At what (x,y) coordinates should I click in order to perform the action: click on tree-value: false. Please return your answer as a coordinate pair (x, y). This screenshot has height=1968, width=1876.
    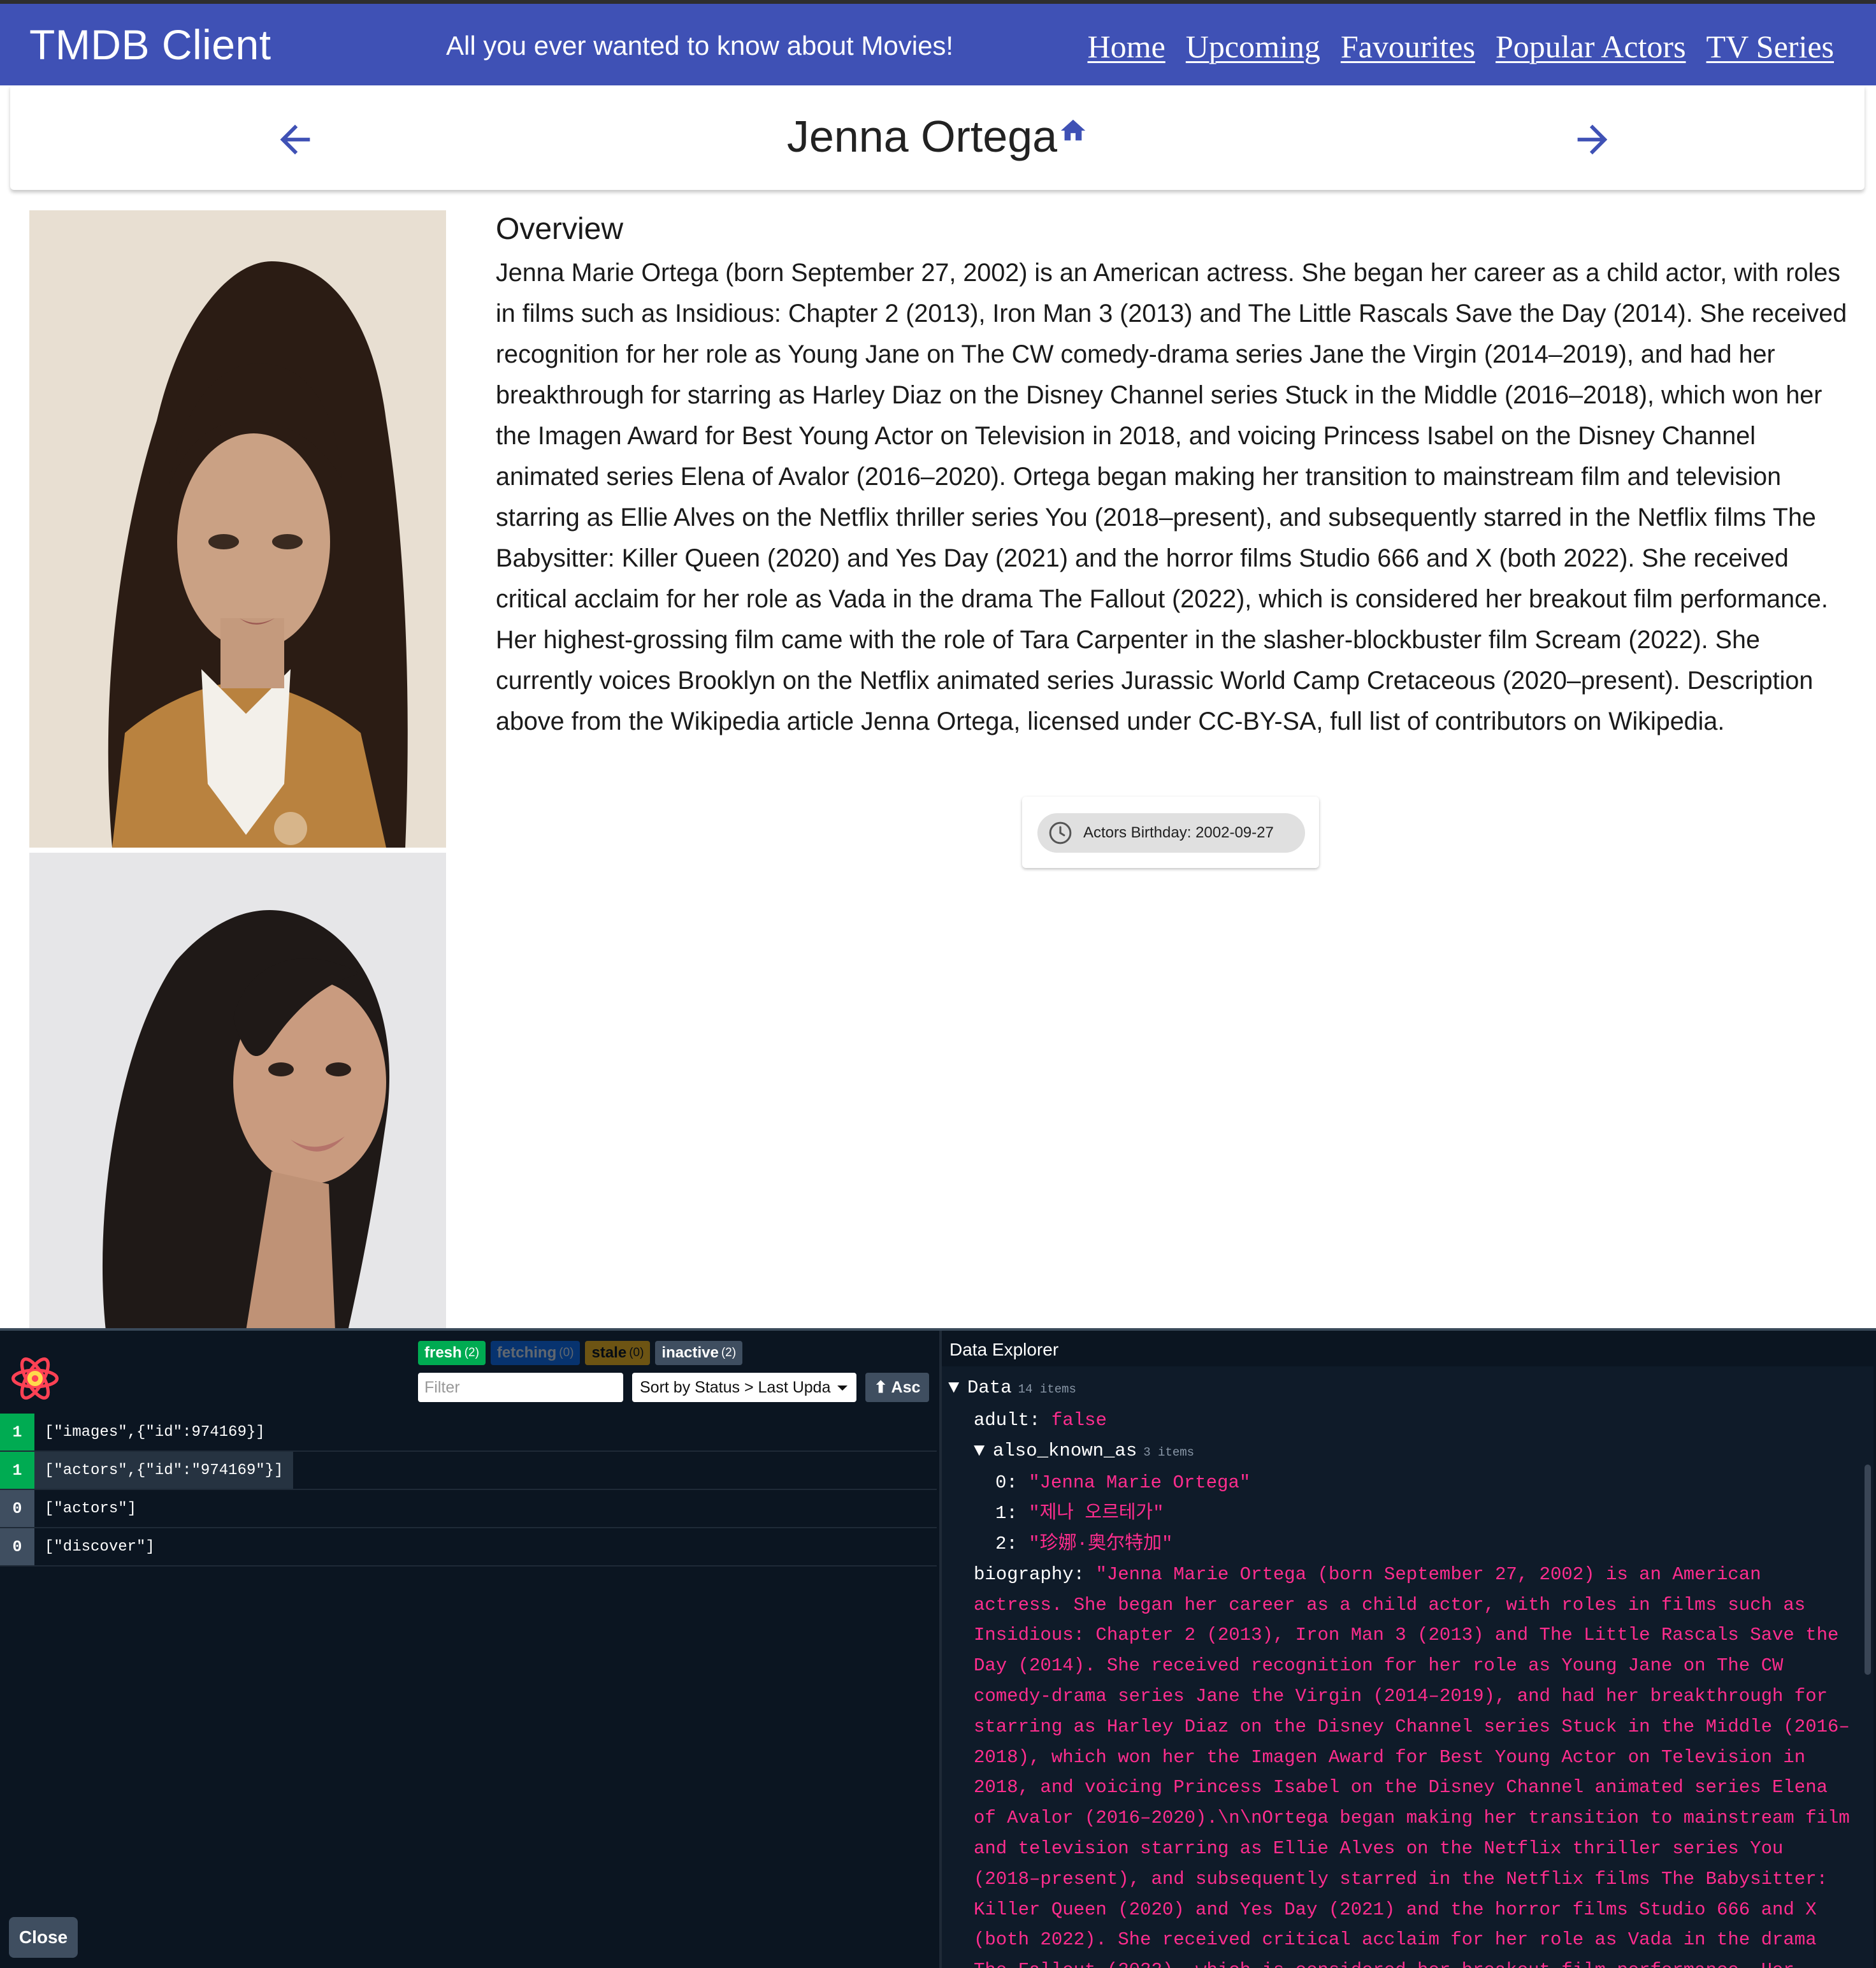
    Looking at the image, I should click on (1079, 1420).